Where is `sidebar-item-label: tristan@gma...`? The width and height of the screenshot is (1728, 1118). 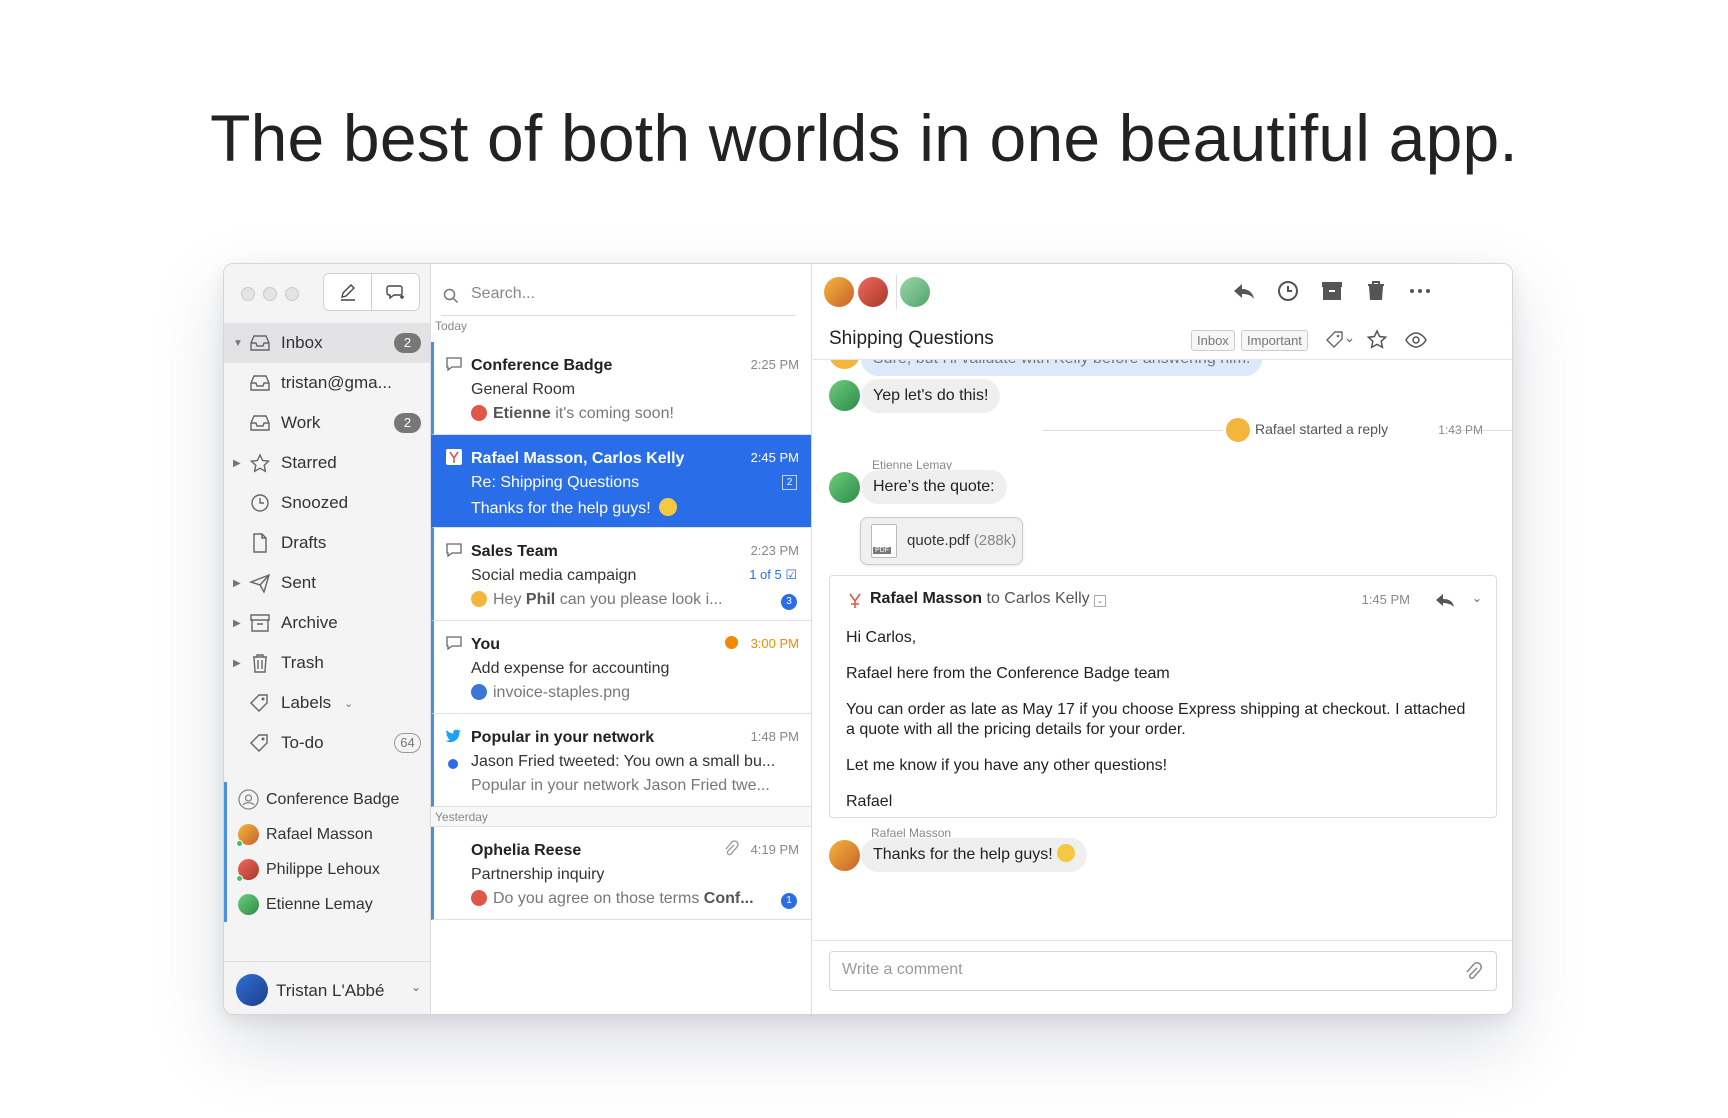 sidebar-item-label: tristan@gma... is located at coordinates (336, 382).